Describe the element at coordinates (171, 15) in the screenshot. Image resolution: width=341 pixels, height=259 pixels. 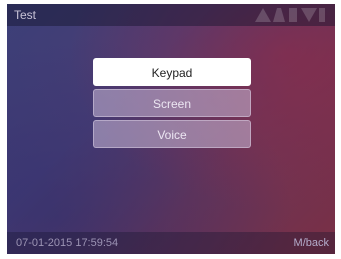
I see `title-bar: Test` at that location.